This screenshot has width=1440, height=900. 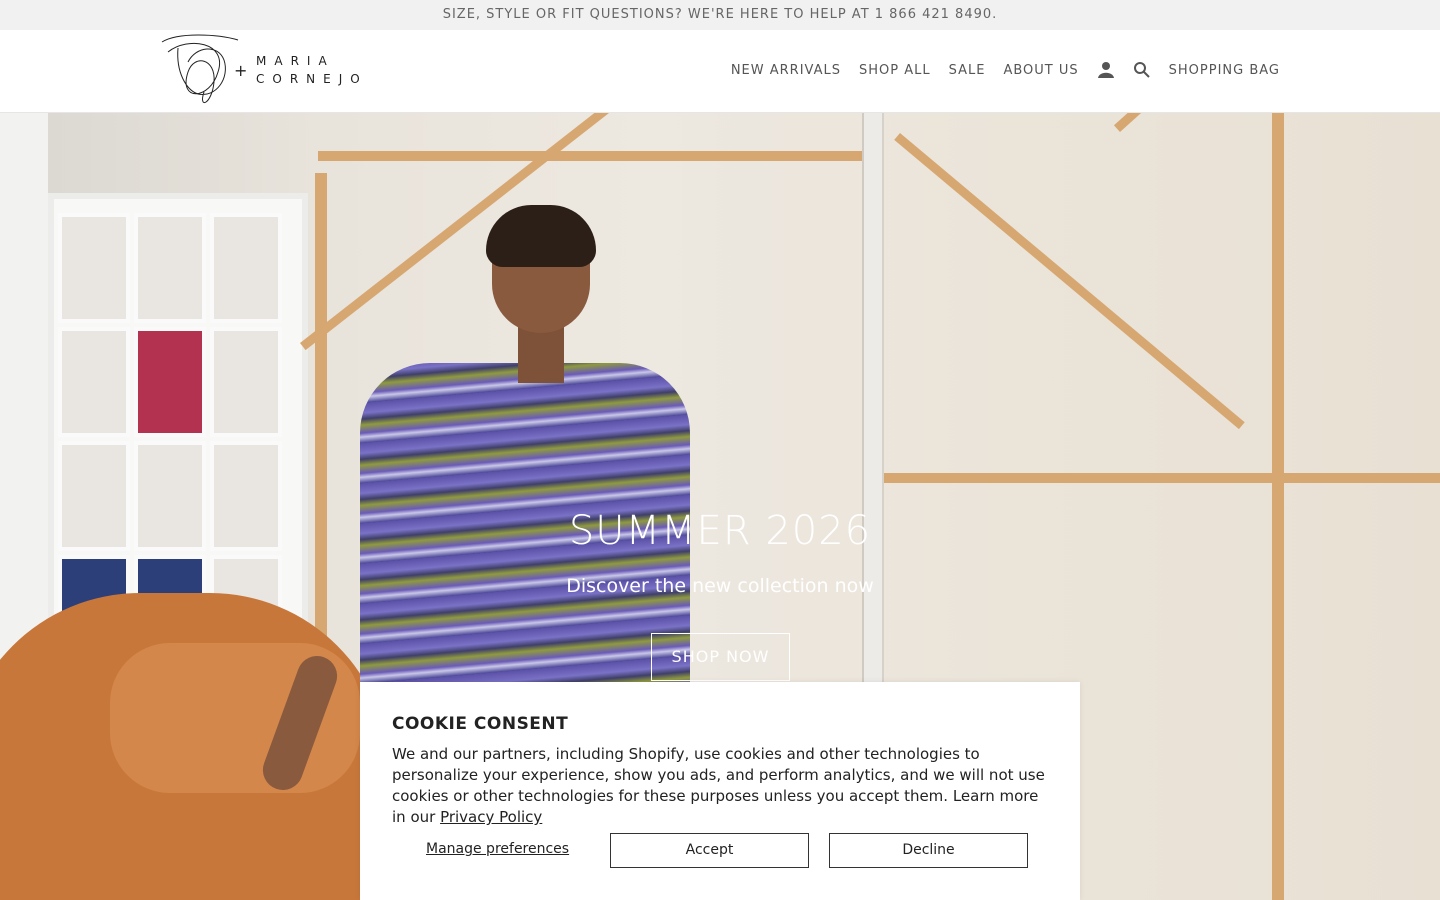 What do you see at coordinates (720, 531) in the screenshot?
I see `hero-title: SUMMER 2026` at bounding box center [720, 531].